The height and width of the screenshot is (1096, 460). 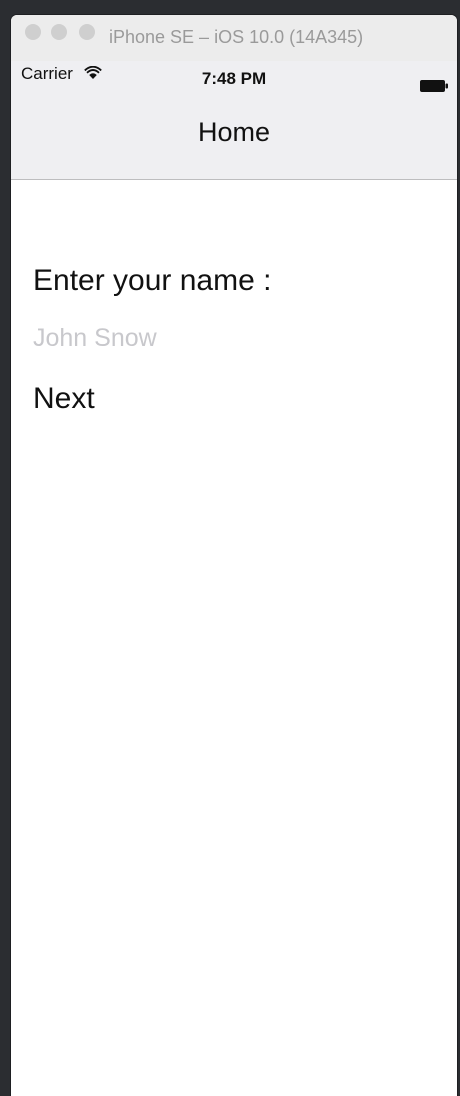 I want to click on minimize-window-button, so click(x=59, y=32).